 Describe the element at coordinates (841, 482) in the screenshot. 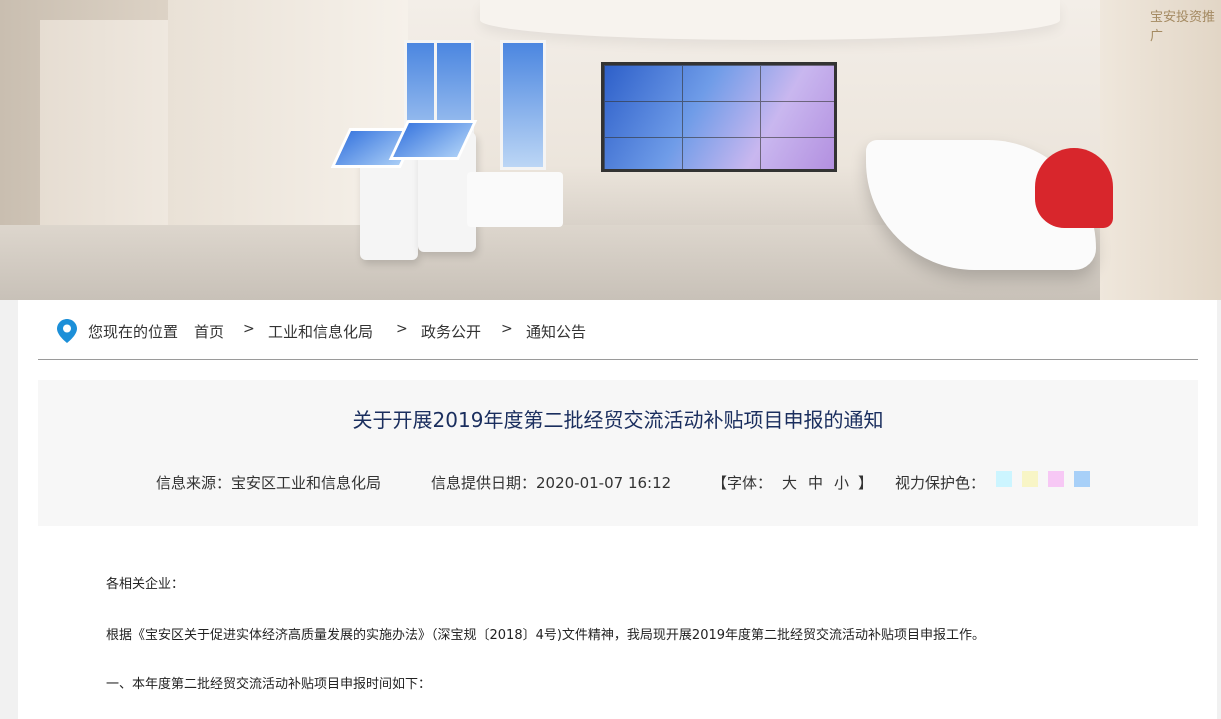

I see `font-size-small-button: 小` at that location.